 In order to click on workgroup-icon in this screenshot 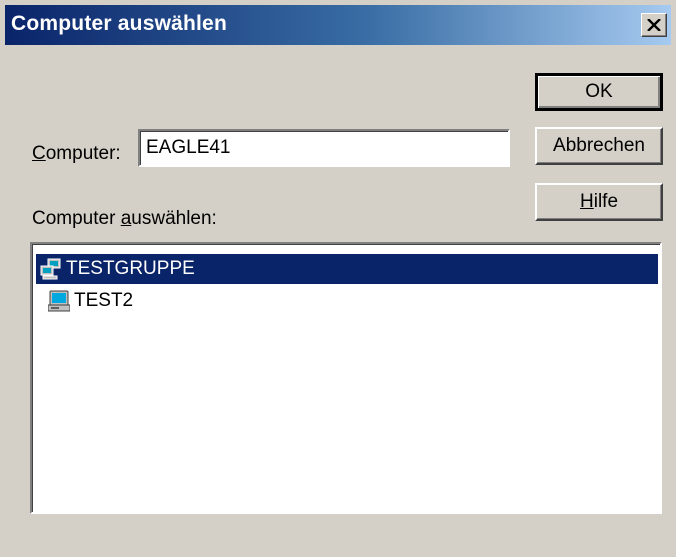, I will do `click(50, 269)`.